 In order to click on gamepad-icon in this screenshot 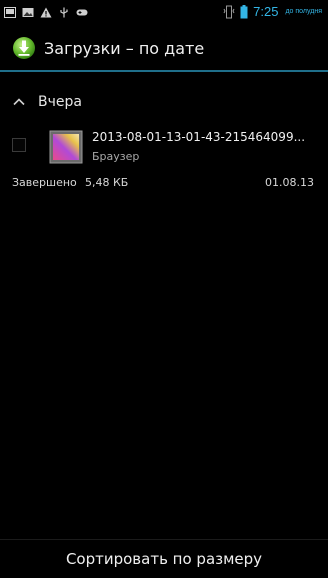, I will do `click(82, 12)`.